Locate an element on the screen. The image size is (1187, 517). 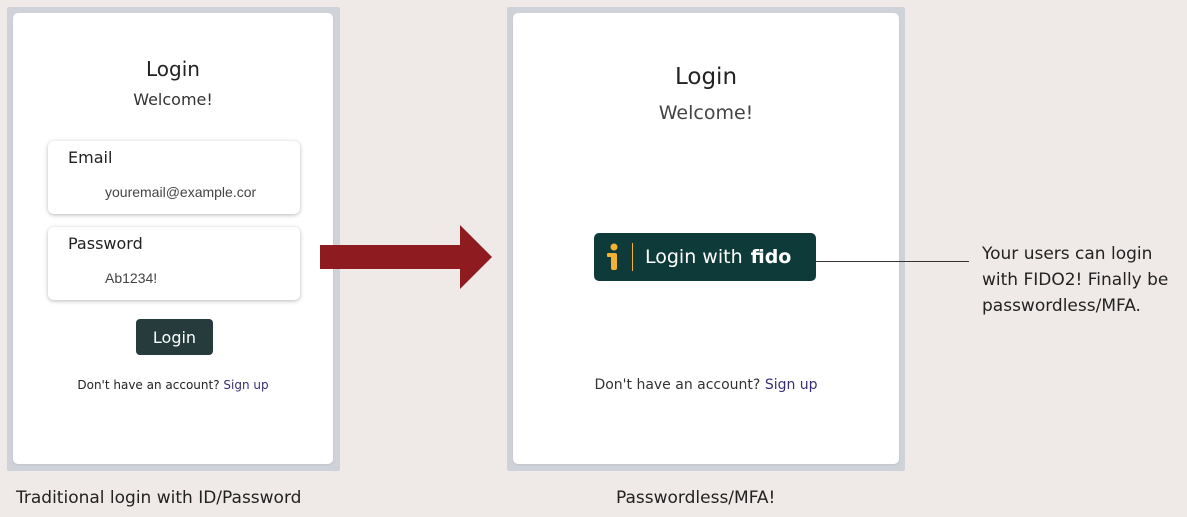
fido-login-button: Login with fido is located at coordinates (705, 257).